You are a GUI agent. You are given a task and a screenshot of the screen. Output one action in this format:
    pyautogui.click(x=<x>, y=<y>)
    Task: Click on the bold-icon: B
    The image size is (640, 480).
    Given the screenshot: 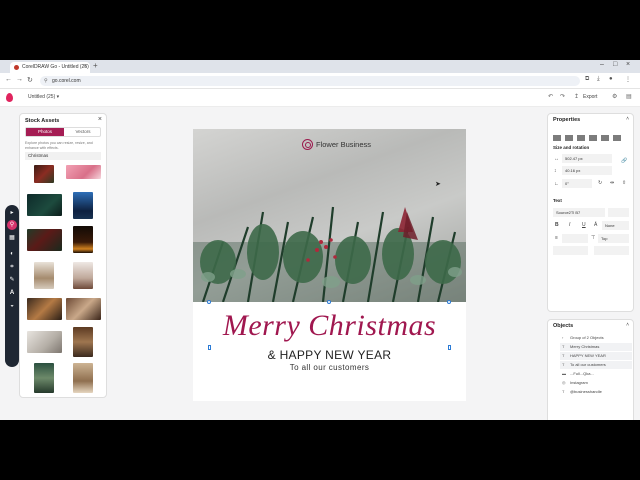 What is the action you would take?
    pyautogui.click(x=557, y=225)
    